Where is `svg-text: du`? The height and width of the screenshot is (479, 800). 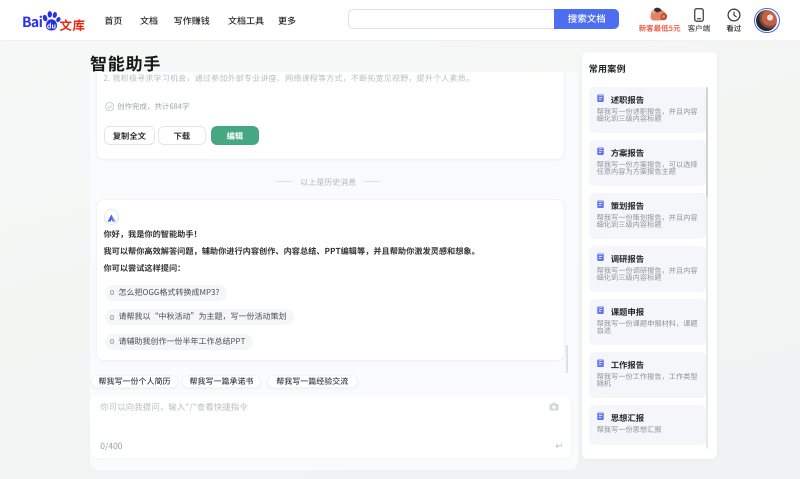
svg-text: du is located at coordinates (51, 26).